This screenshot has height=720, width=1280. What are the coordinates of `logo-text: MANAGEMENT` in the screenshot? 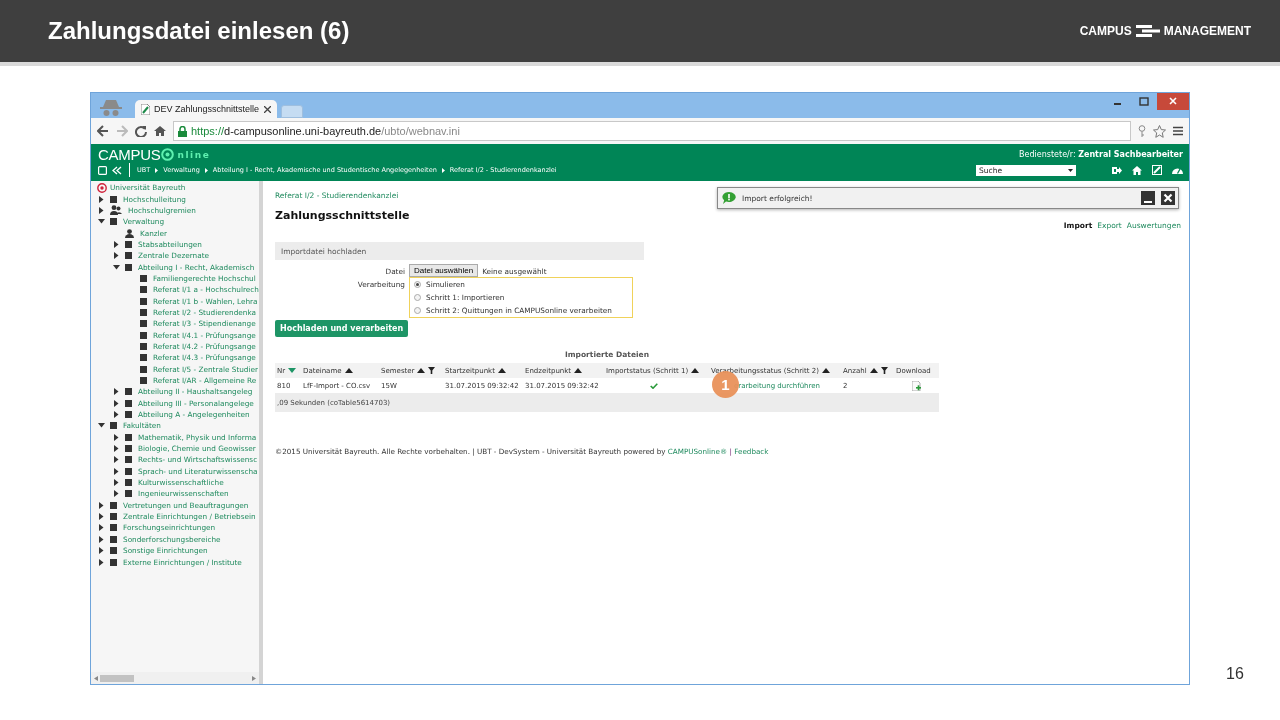 It's located at (1207, 31).